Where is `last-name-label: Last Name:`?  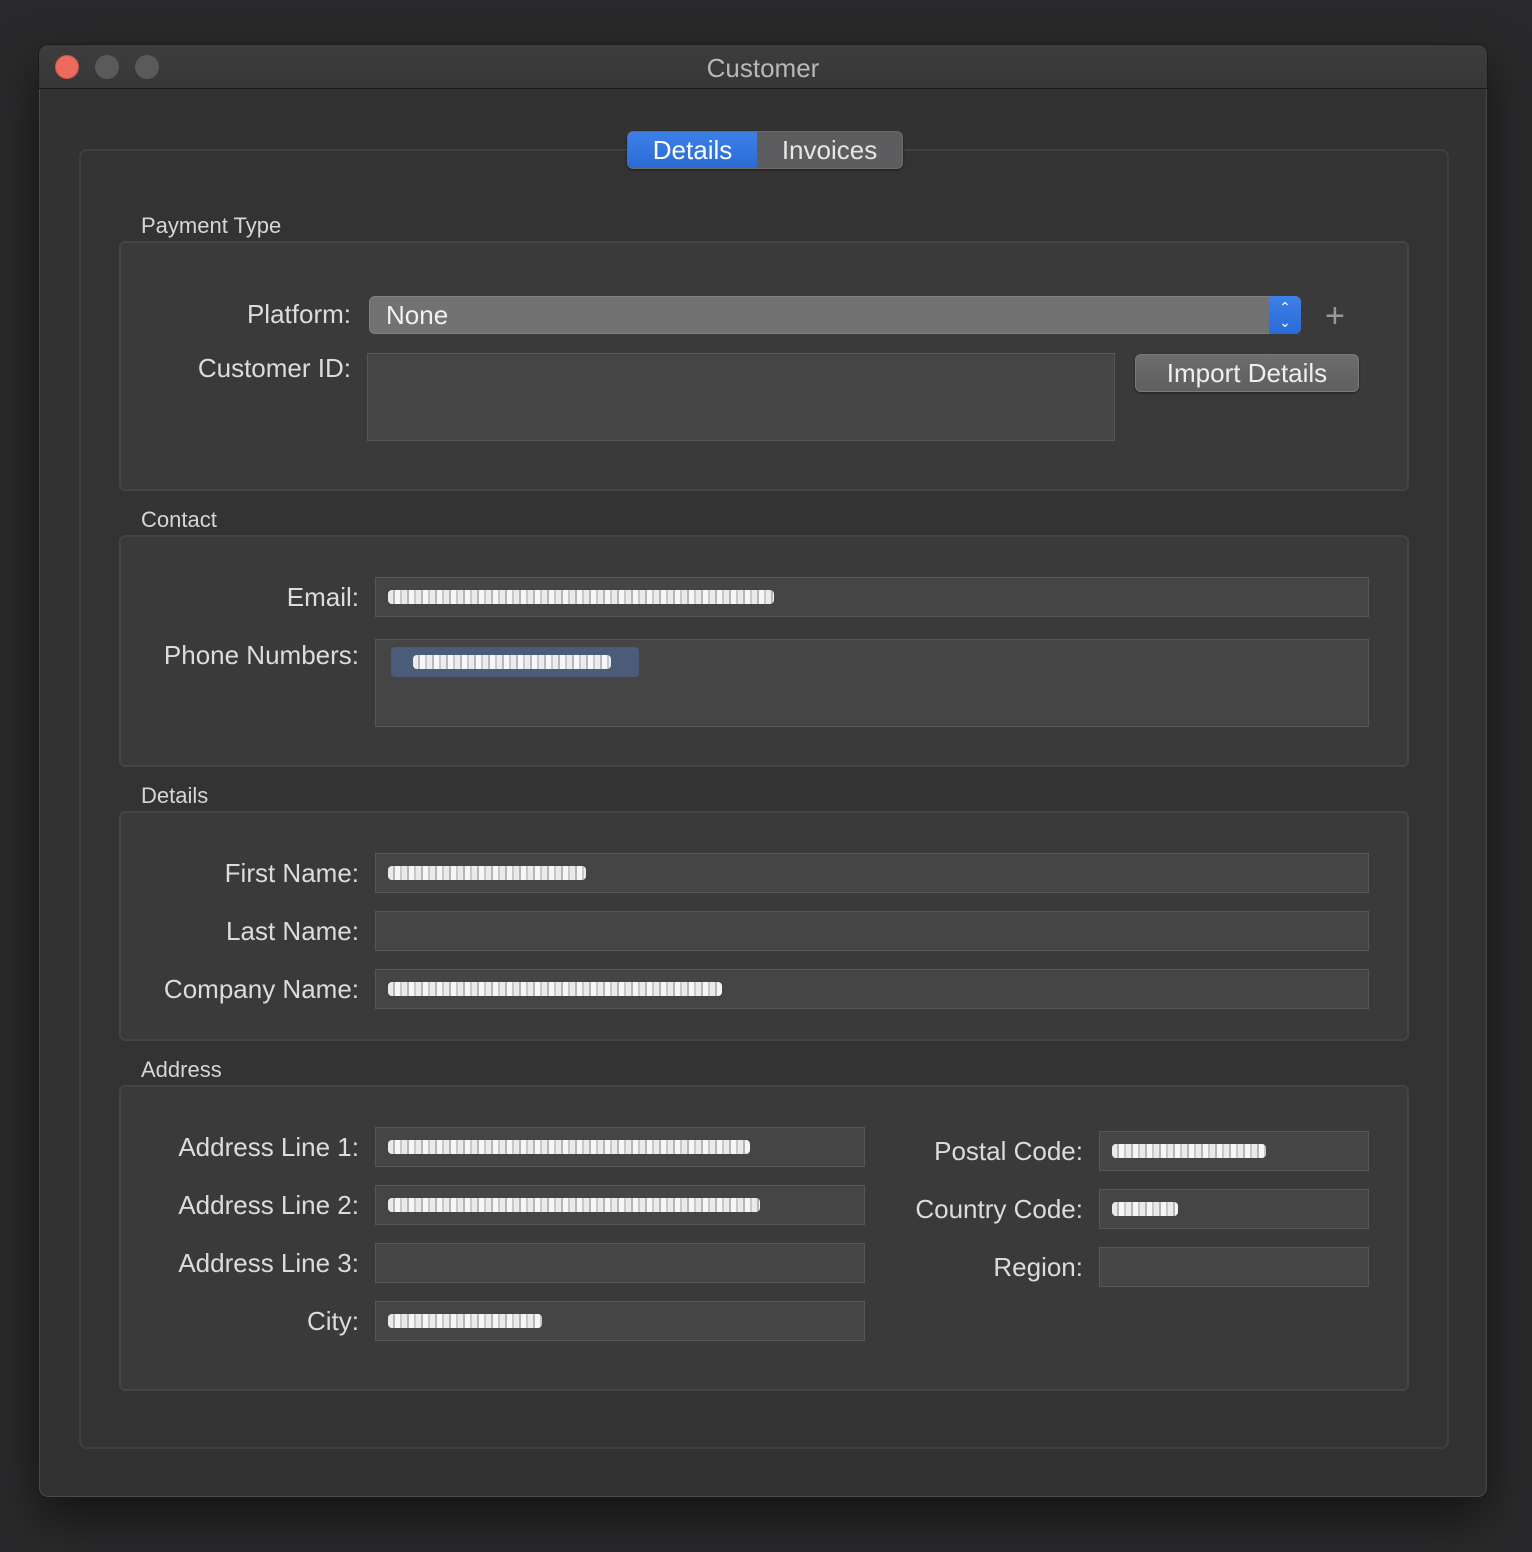 last-name-label: Last Name: is located at coordinates (292, 931).